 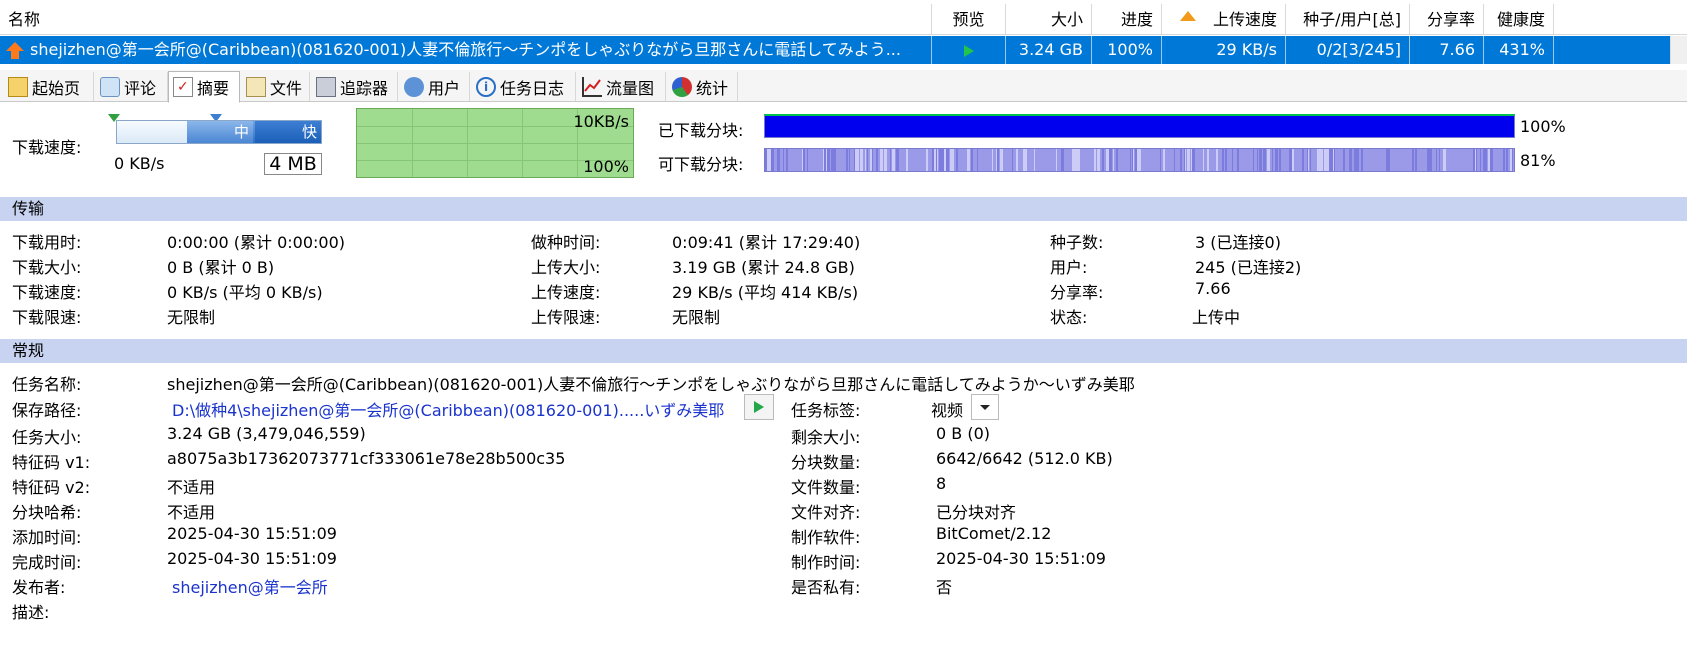 What do you see at coordinates (944, 587) in the screenshot?
I see `general-value: 否` at bounding box center [944, 587].